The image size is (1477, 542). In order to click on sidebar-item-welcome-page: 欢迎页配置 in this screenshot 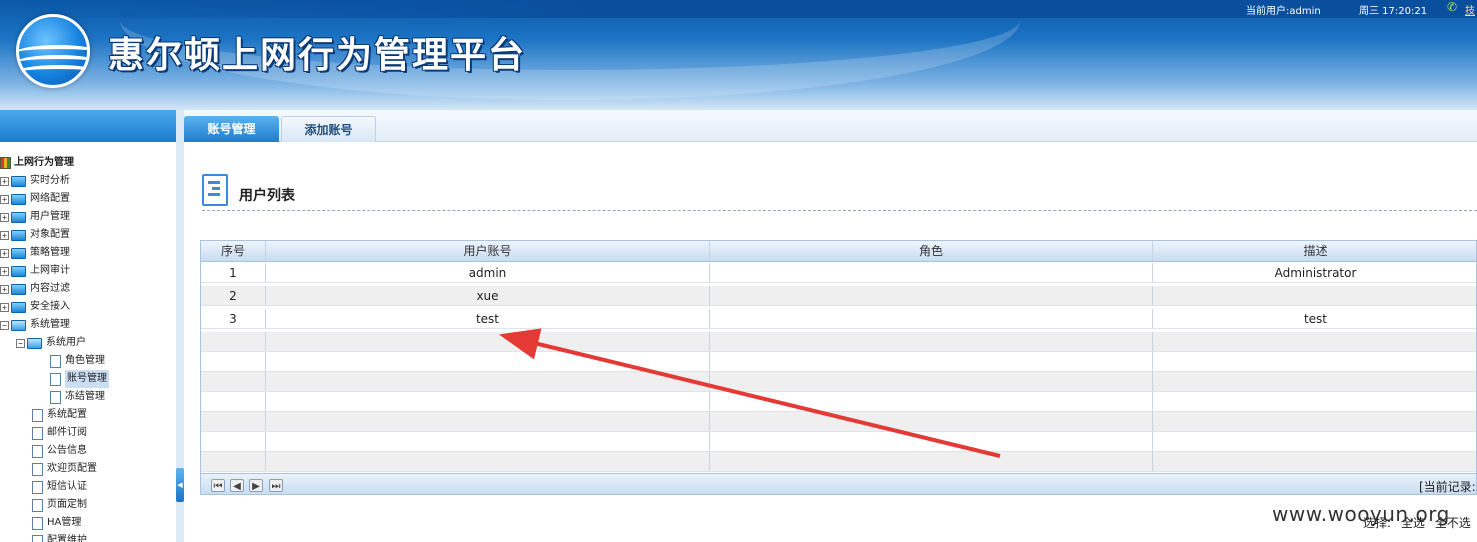, I will do `click(64, 469)`.